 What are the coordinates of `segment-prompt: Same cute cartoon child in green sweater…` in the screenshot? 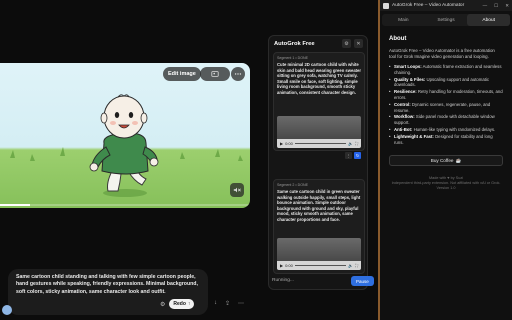 It's located at (319, 205).